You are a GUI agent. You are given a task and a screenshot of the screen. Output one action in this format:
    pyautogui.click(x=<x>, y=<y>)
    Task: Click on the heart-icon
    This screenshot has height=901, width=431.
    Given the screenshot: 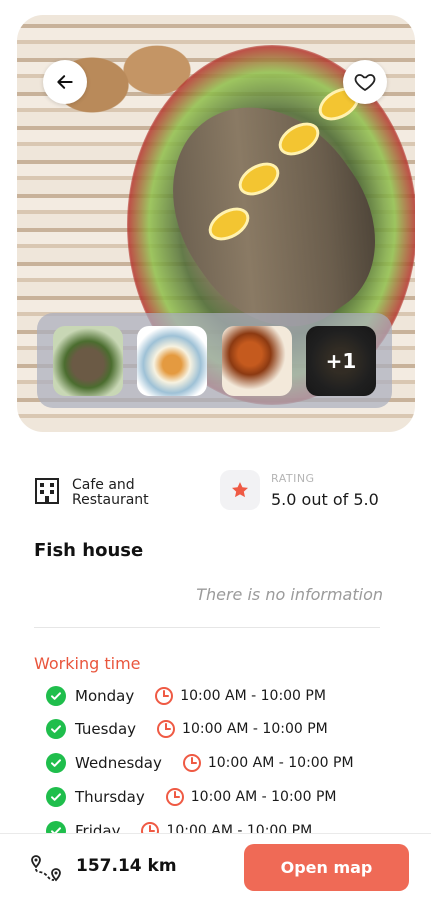 What is the action you would take?
    pyautogui.click(x=365, y=82)
    